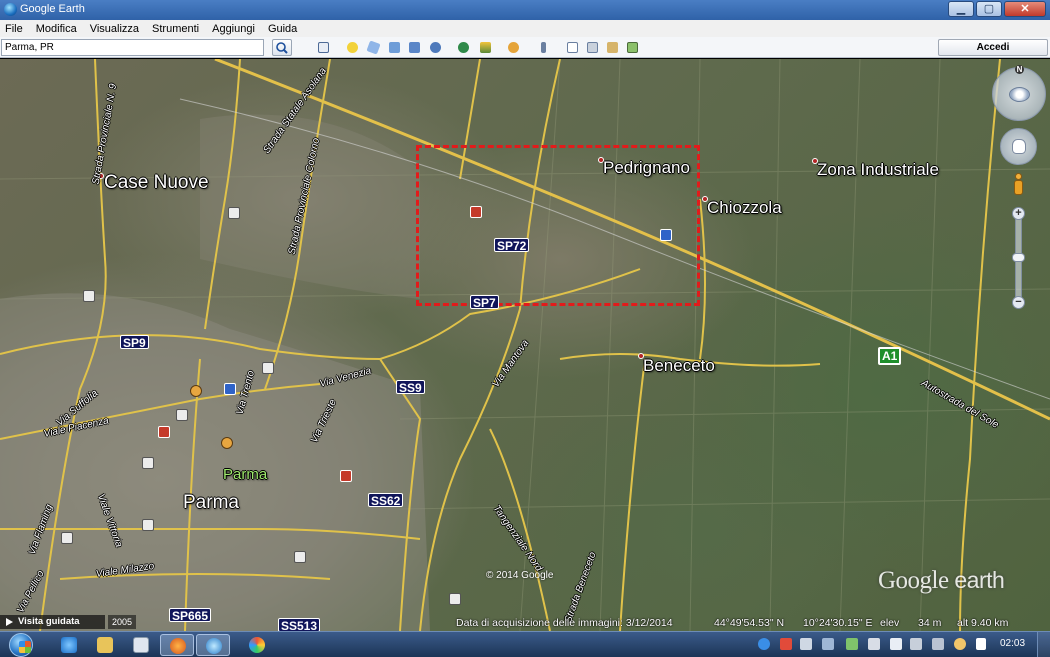  Describe the element at coordinates (512, 245) in the screenshot. I see `road-shield-sp72: SP72` at that location.